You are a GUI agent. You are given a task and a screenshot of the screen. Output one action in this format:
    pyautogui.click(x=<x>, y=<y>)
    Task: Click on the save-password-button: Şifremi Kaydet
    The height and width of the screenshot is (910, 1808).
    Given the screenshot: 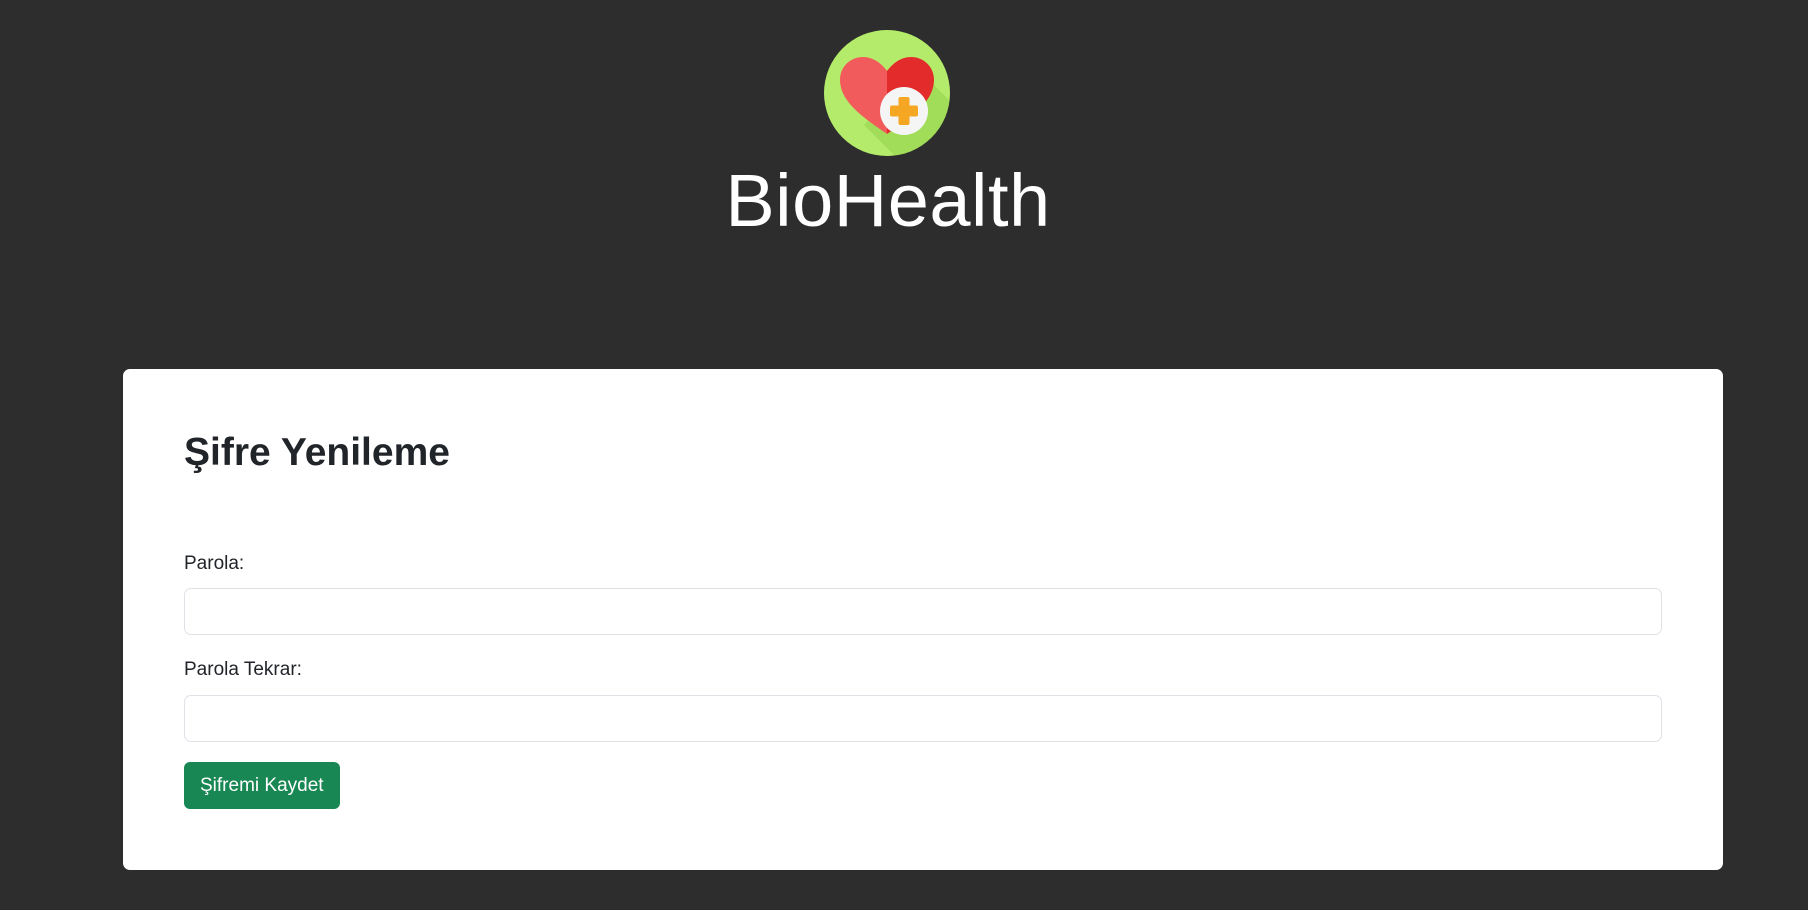 What is the action you would take?
    pyautogui.click(x=262, y=785)
    